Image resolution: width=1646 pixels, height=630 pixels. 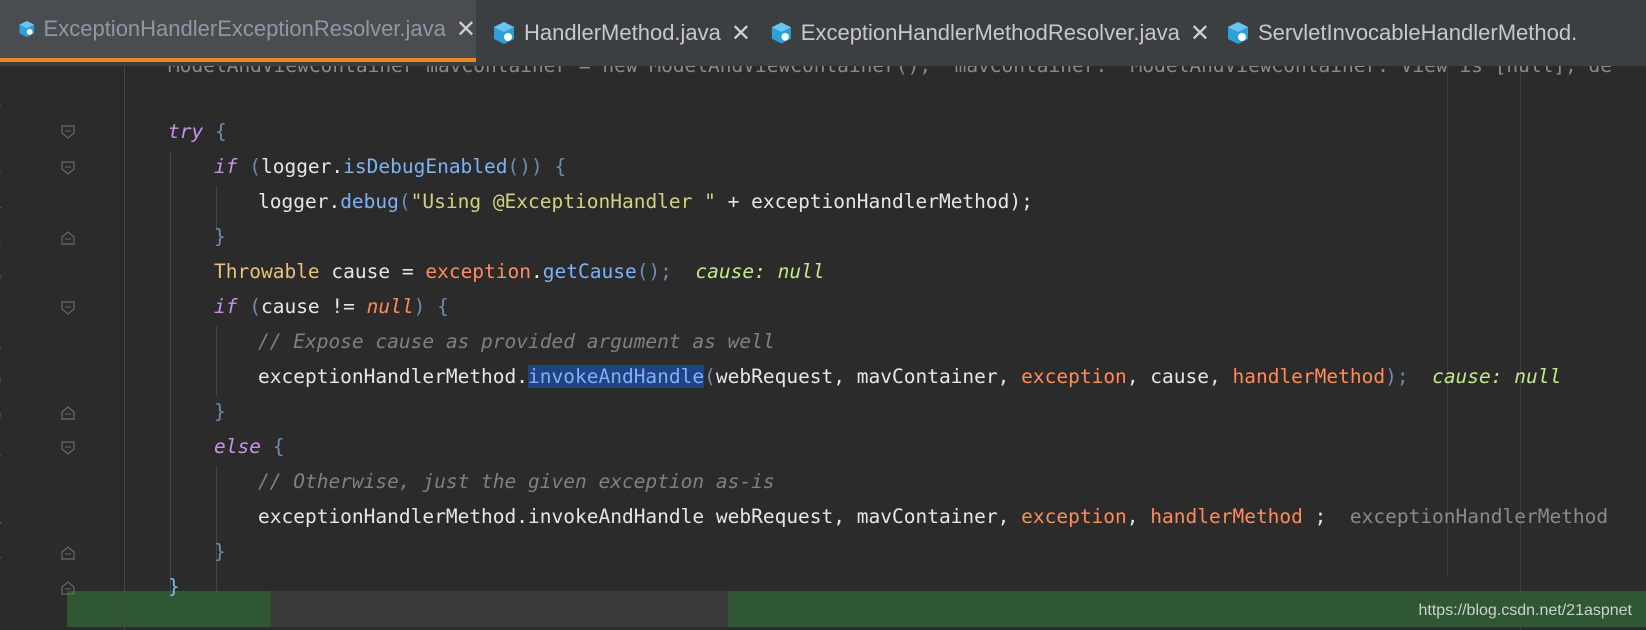 What do you see at coordinates (267, 271) in the screenshot?
I see `type-name: Throwable` at bounding box center [267, 271].